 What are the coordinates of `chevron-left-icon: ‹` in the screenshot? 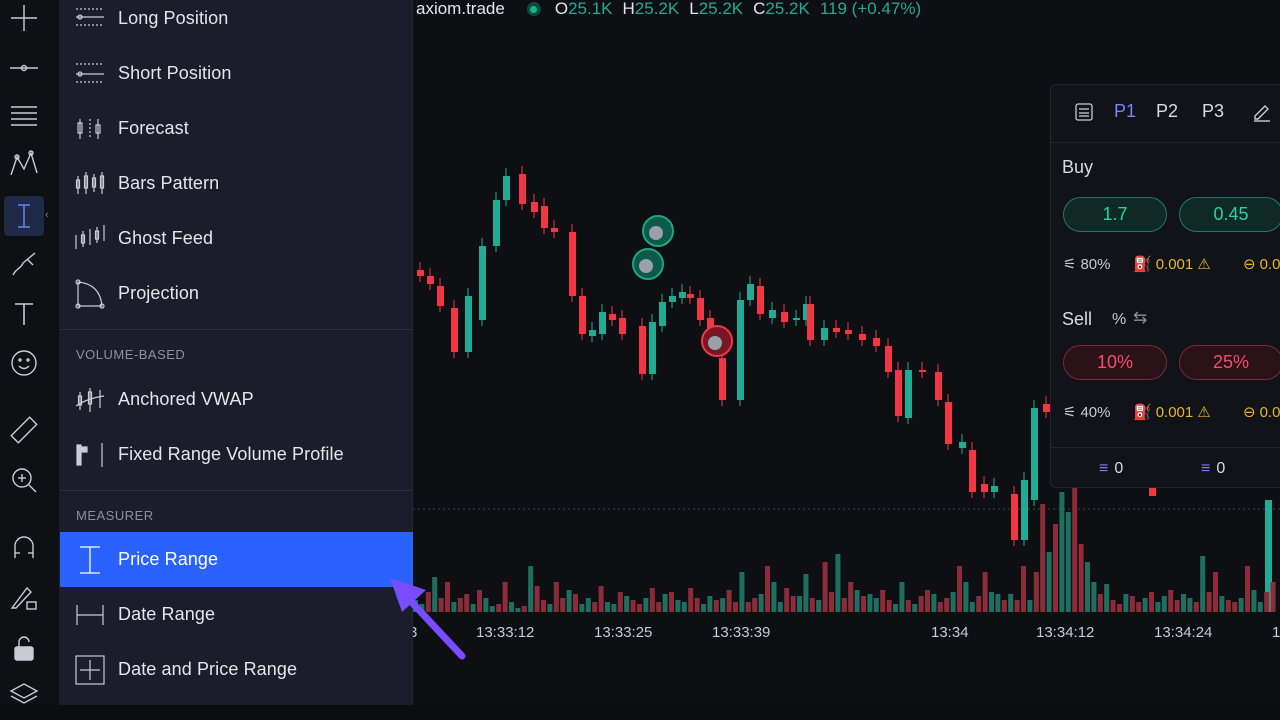 It's located at (47, 215).